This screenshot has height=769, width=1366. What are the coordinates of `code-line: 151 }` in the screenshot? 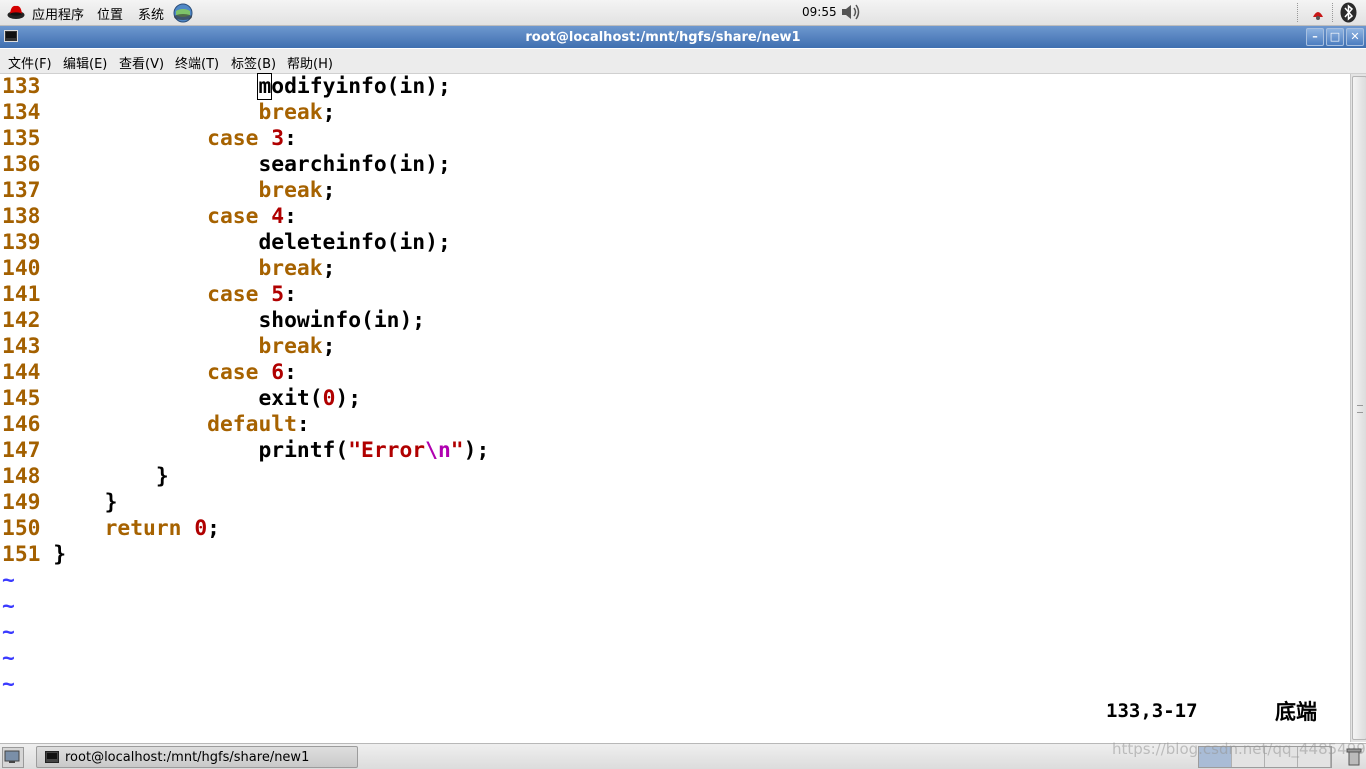 It's located at (34, 554).